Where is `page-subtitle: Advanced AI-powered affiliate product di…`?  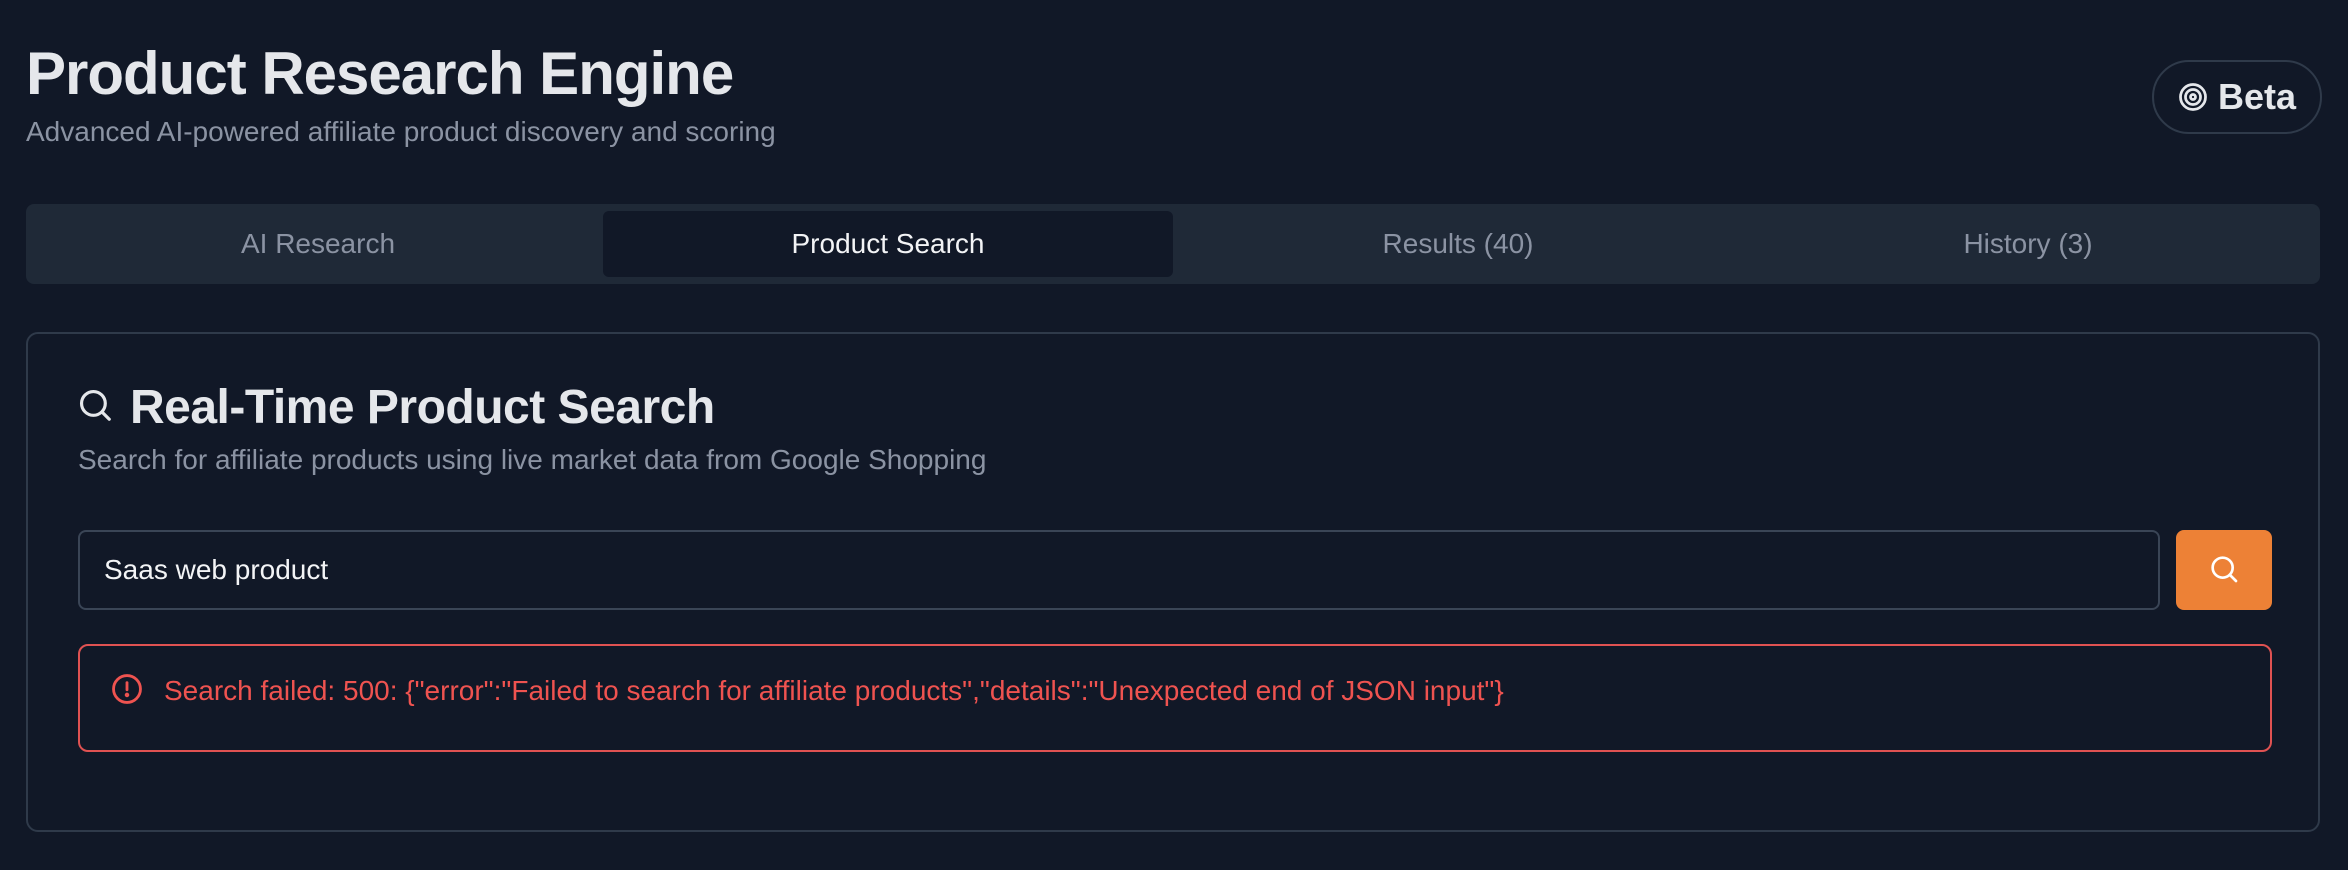 page-subtitle: Advanced AI-powered affiliate product di… is located at coordinates (401, 131).